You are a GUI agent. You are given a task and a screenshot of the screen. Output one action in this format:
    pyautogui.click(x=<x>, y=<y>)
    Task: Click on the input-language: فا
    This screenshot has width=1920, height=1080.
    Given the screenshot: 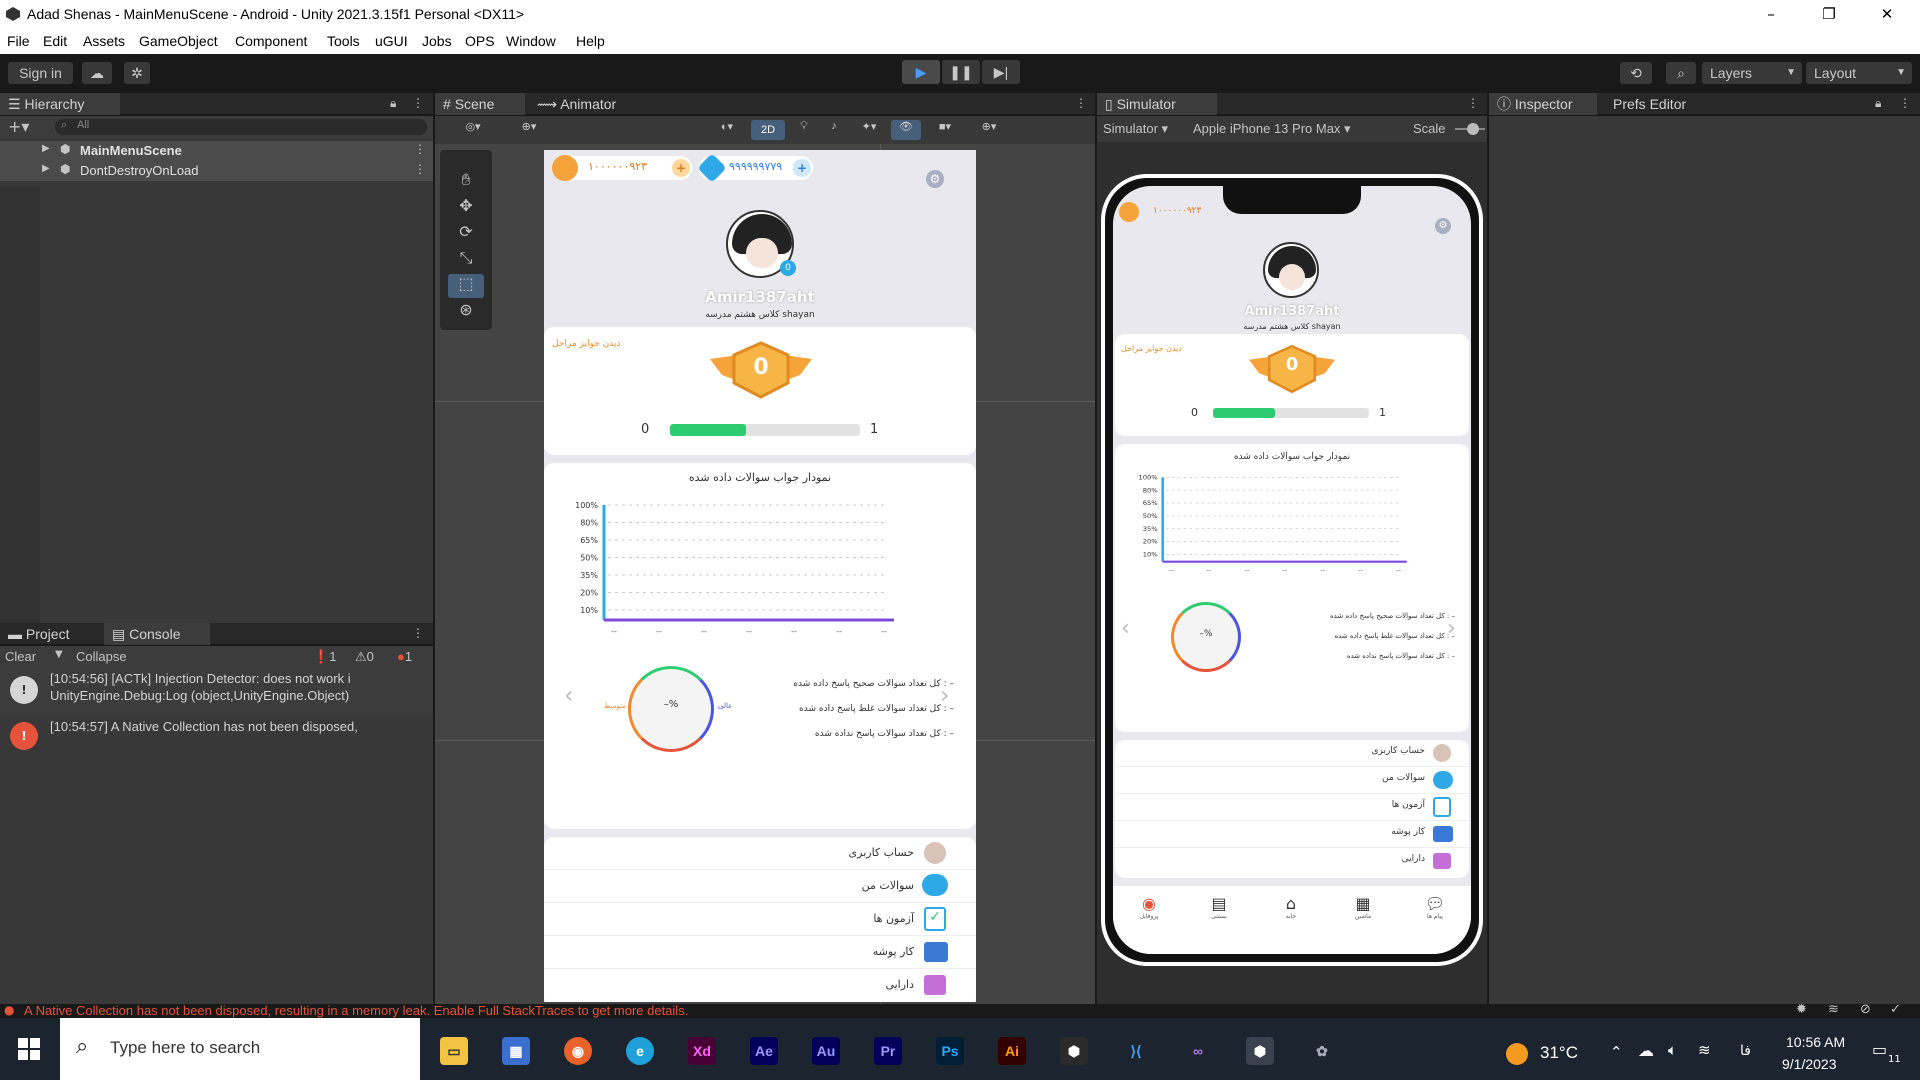 What is the action you would take?
    pyautogui.click(x=1745, y=1051)
    